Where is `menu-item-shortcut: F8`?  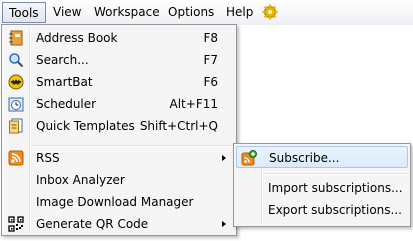 menu-item-shortcut: F8 is located at coordinates (210, 38).